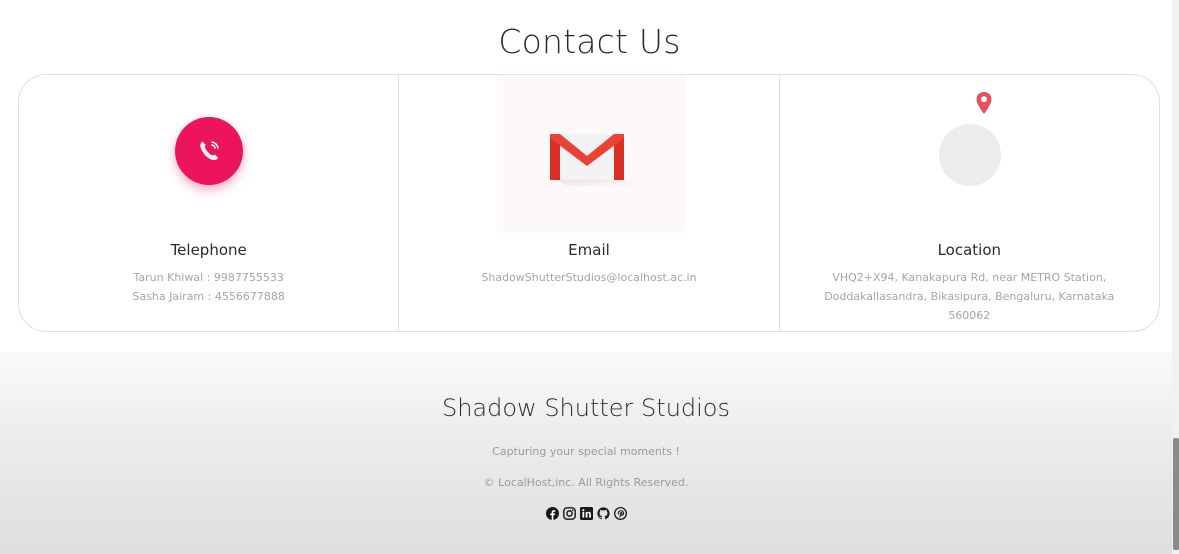 The width and height of the screenshot is (1179, 554). I want to click on address-line: 560062, so click(969, 315).